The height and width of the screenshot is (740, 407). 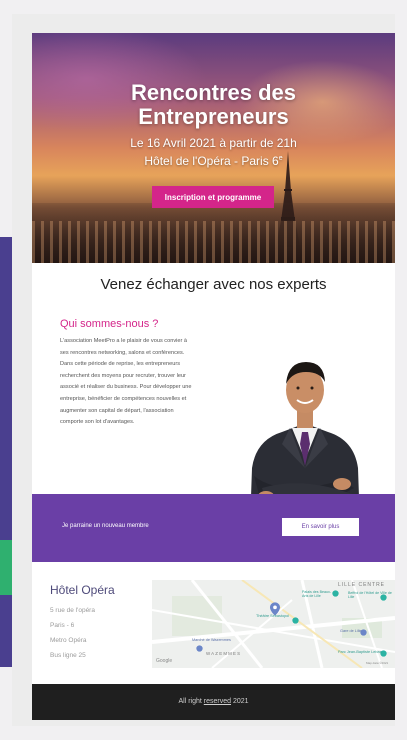 I want to click on background-strip-green, so click(x=6, y=567).